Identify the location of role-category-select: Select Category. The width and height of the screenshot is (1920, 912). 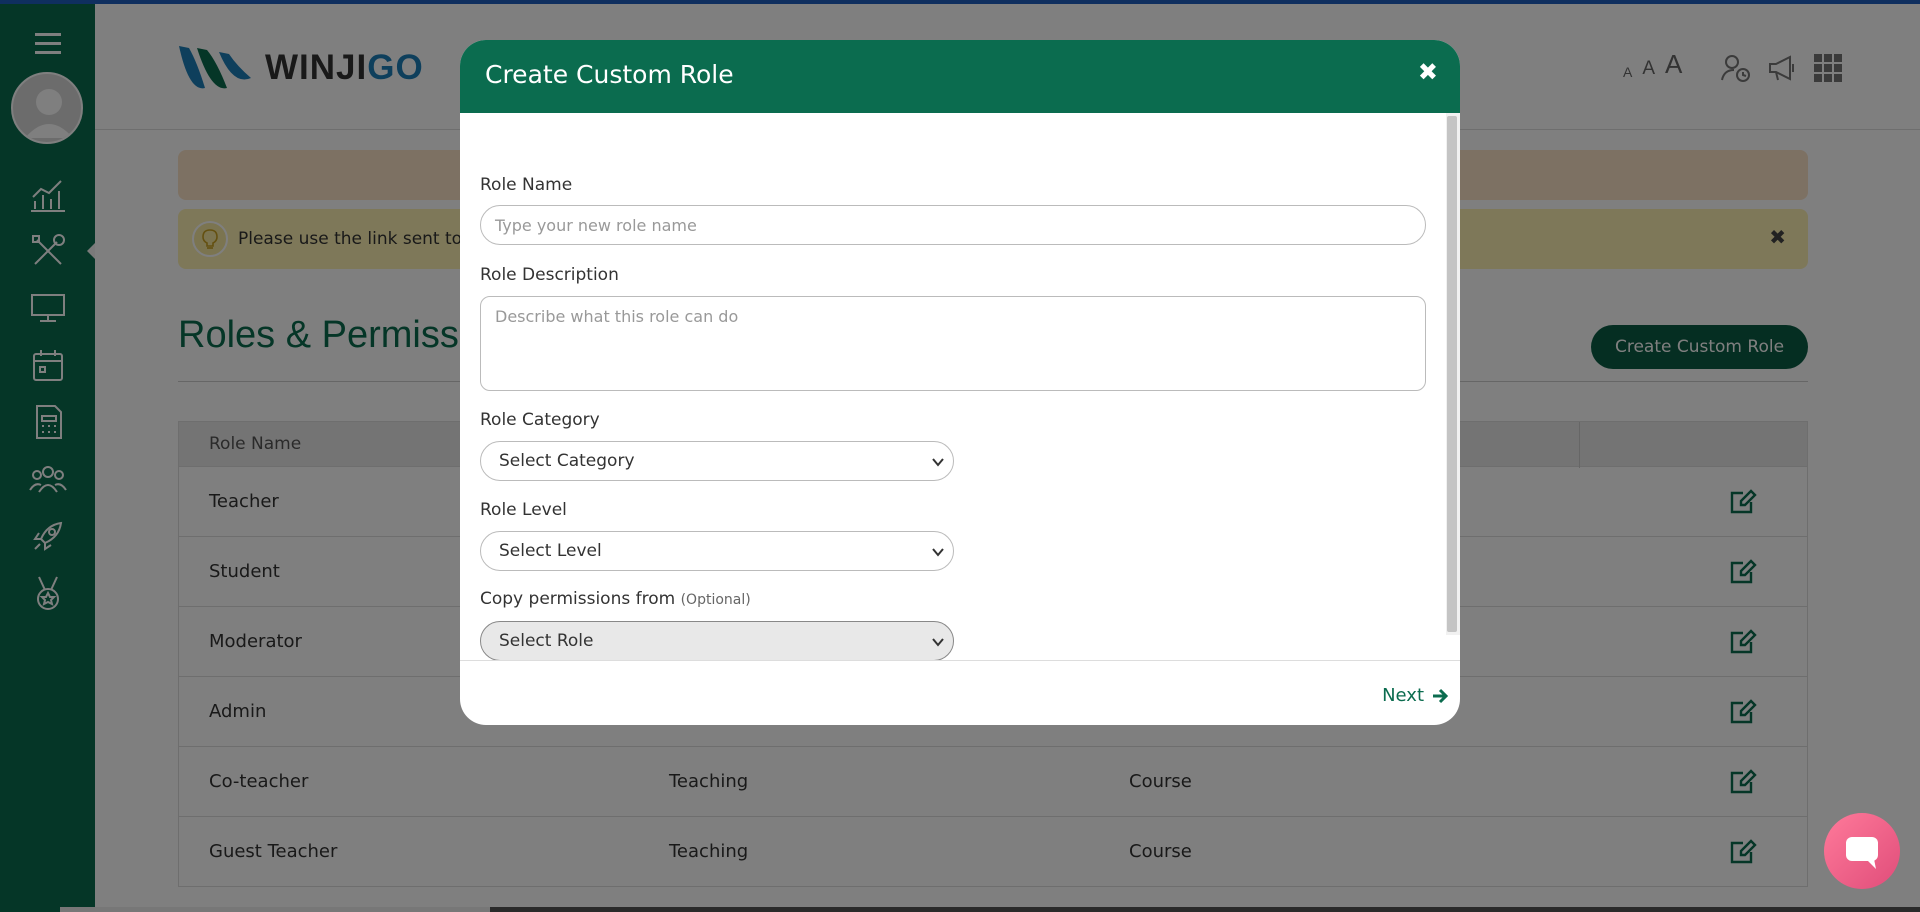
(717, 461).